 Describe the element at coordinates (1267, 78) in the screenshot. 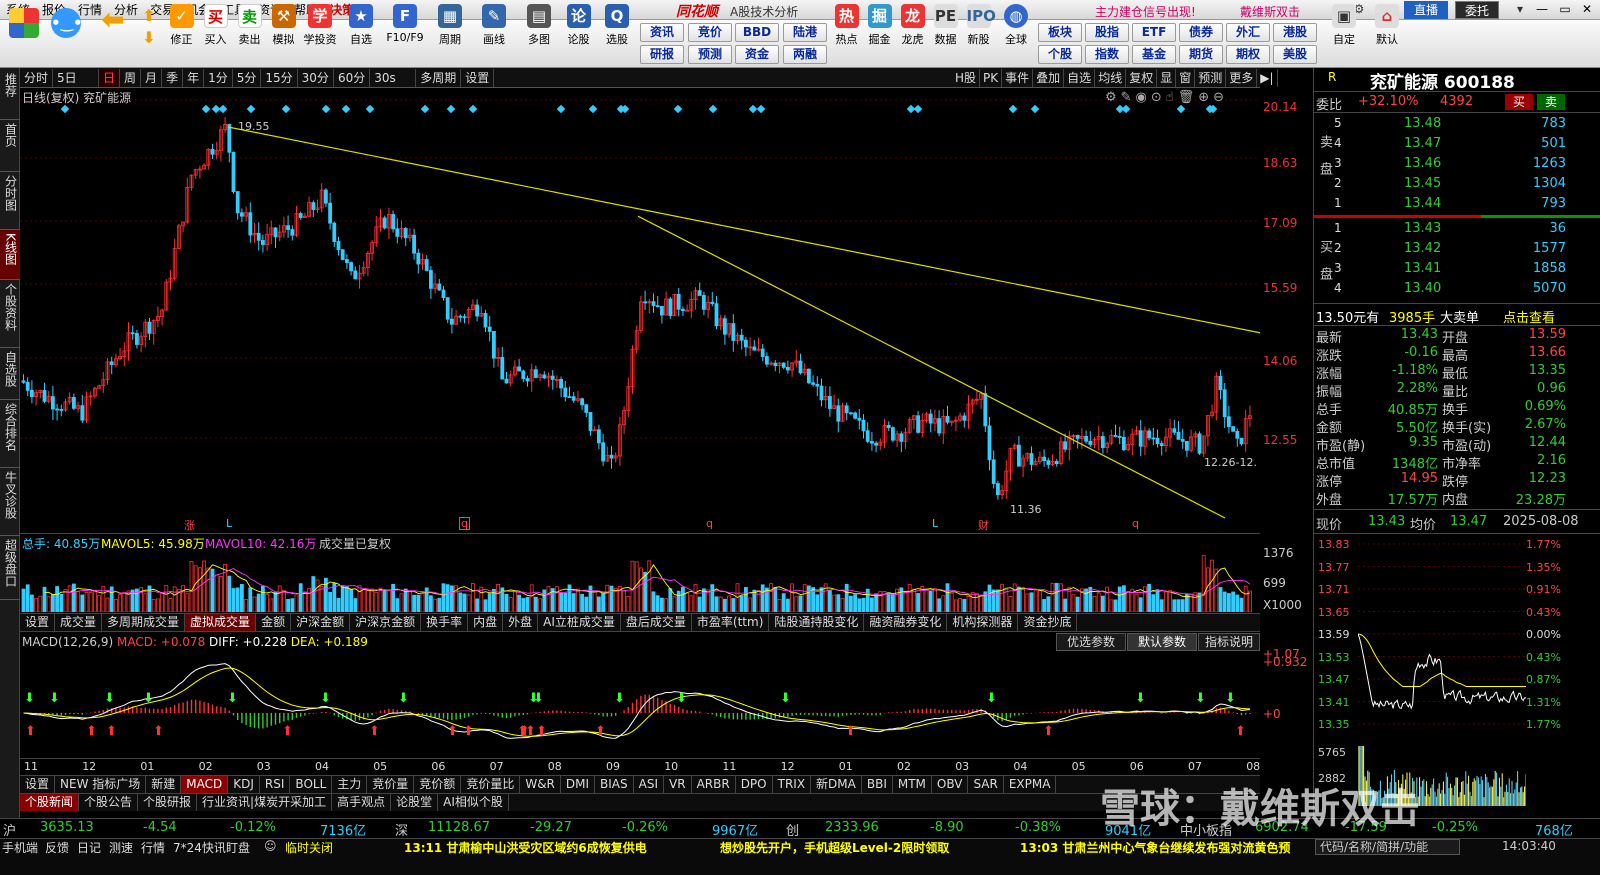

I see `arrow-right-icon: ▶|` at that location.